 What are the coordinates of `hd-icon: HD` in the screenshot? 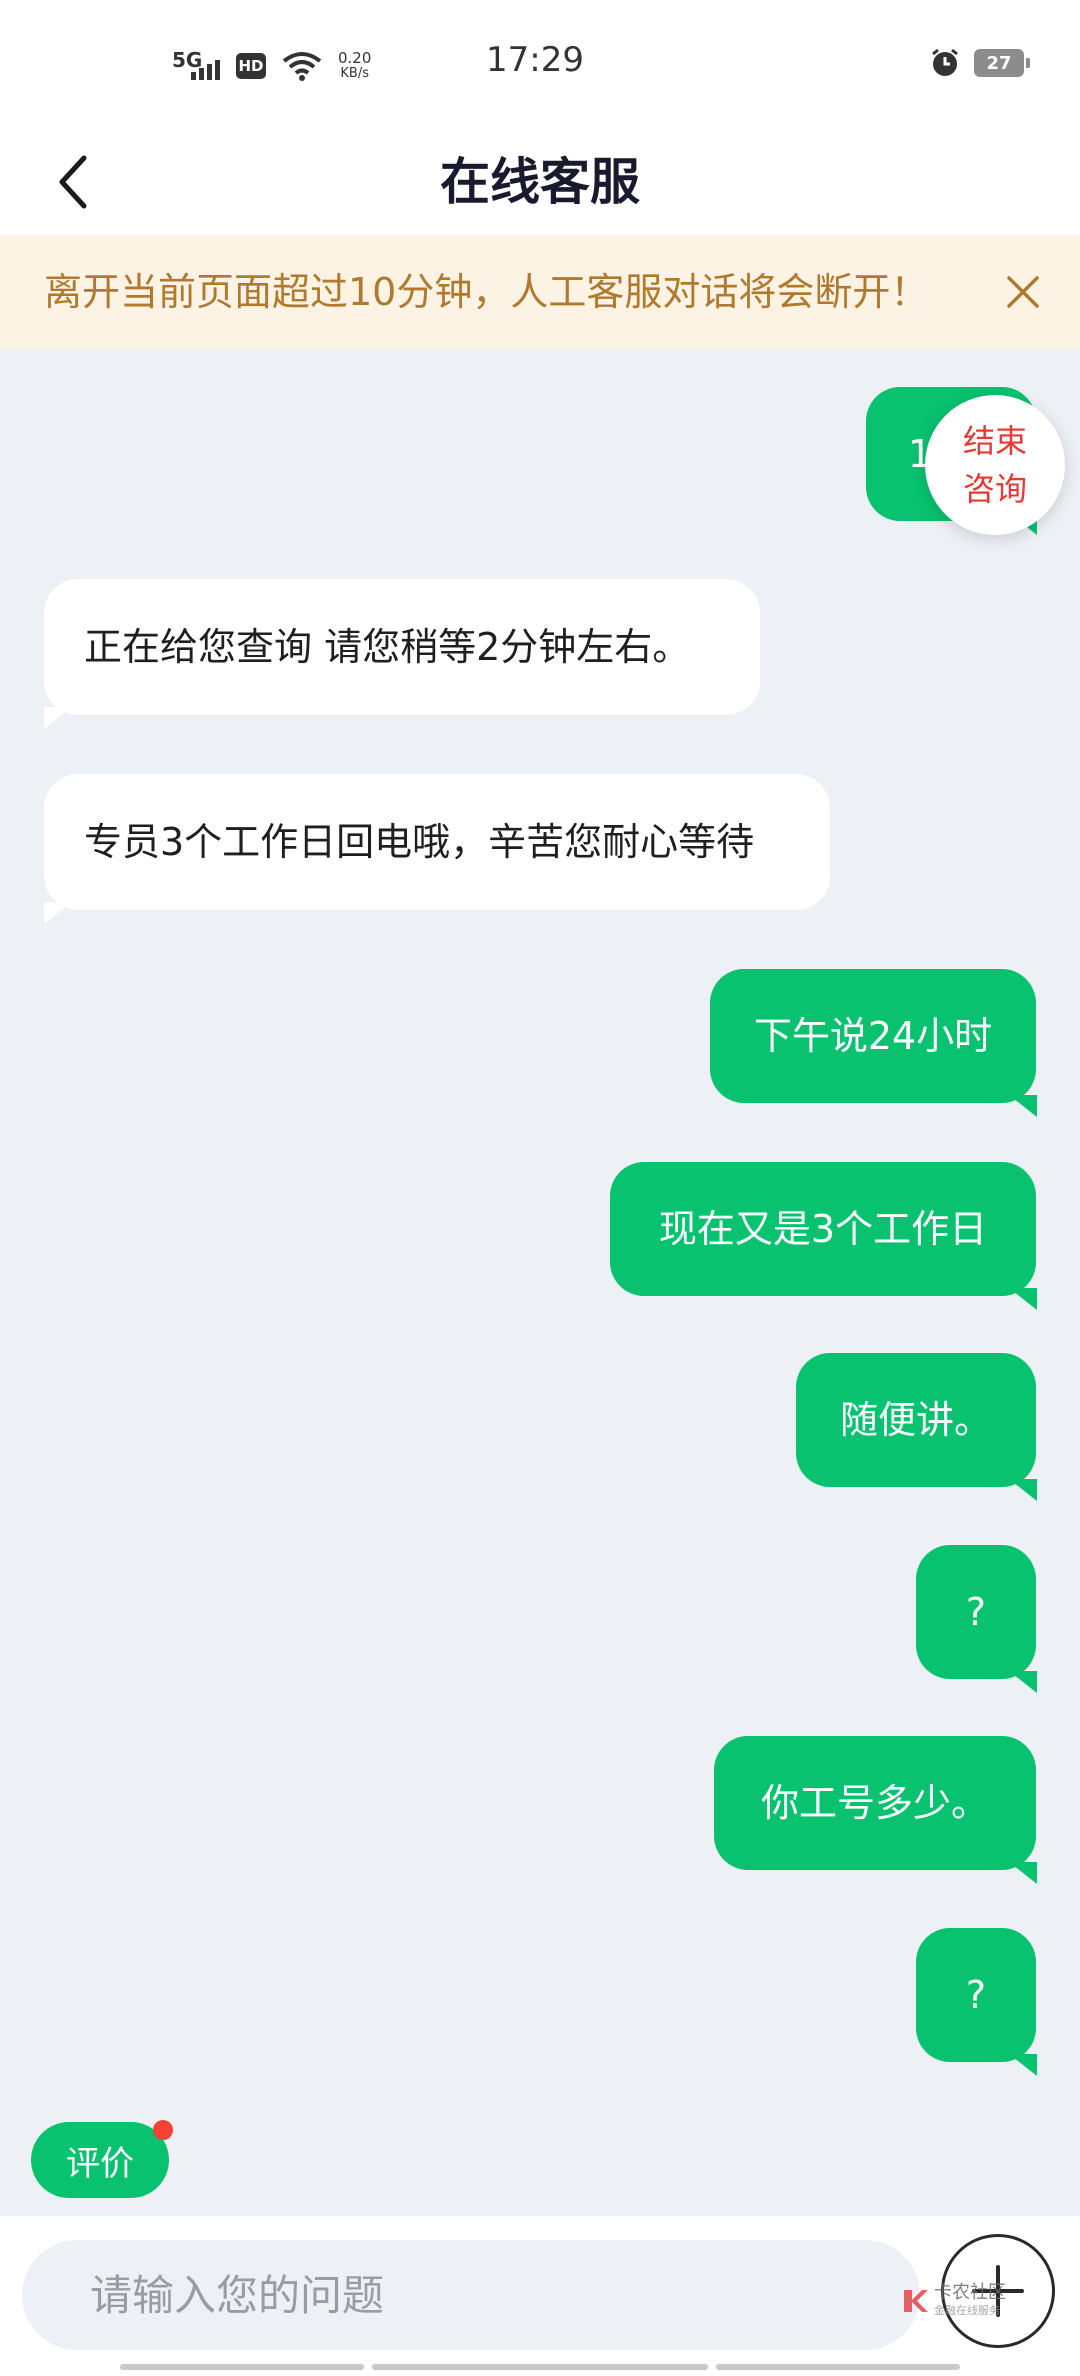 It's located at (251, 66).